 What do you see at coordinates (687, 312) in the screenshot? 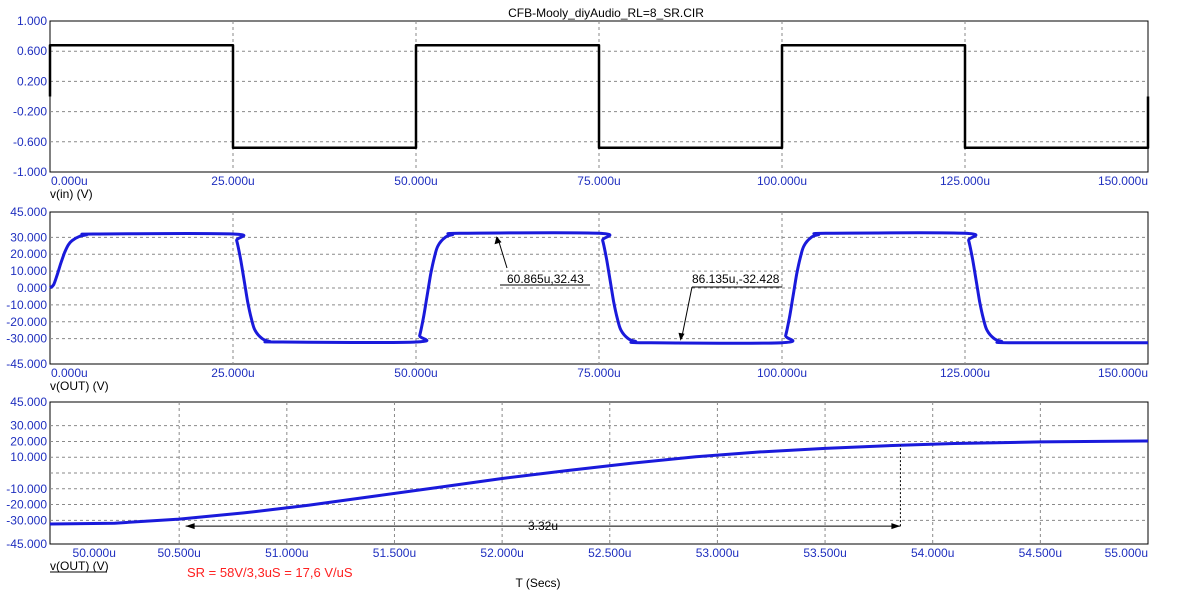
I see `annotation-leader` at bounding box center [687, 312].